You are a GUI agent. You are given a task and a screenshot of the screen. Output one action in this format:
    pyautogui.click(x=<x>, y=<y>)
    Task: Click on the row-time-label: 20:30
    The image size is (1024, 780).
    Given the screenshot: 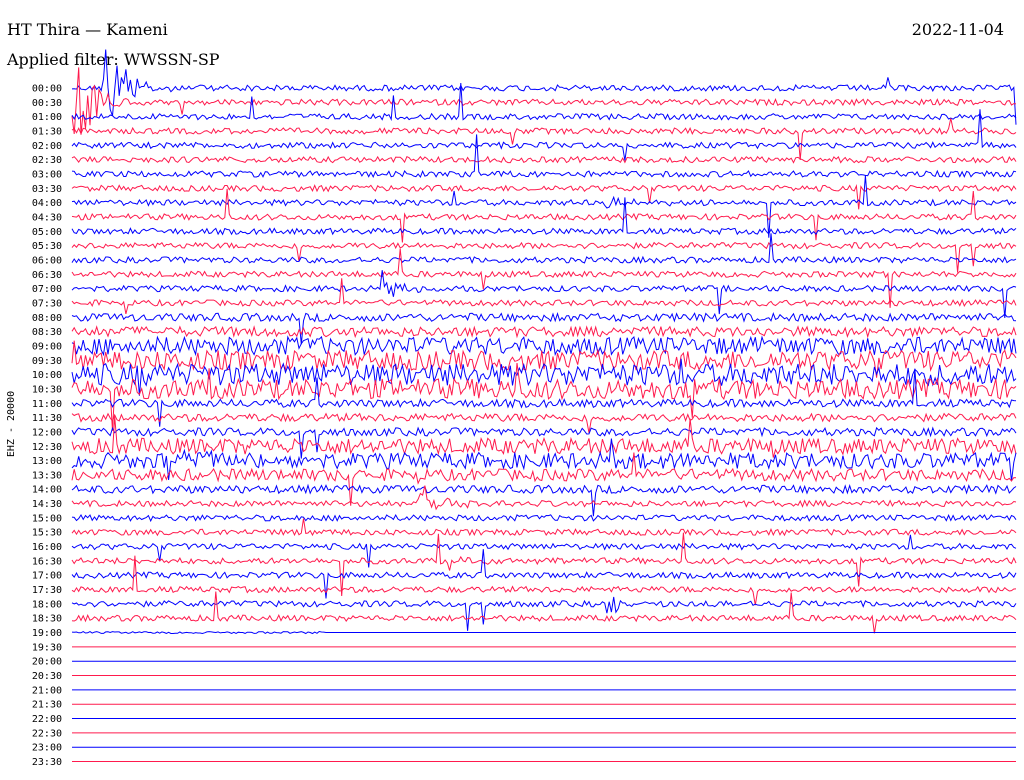 What is the action you would take?
    pyautogui.click(x=47, y=676)
    